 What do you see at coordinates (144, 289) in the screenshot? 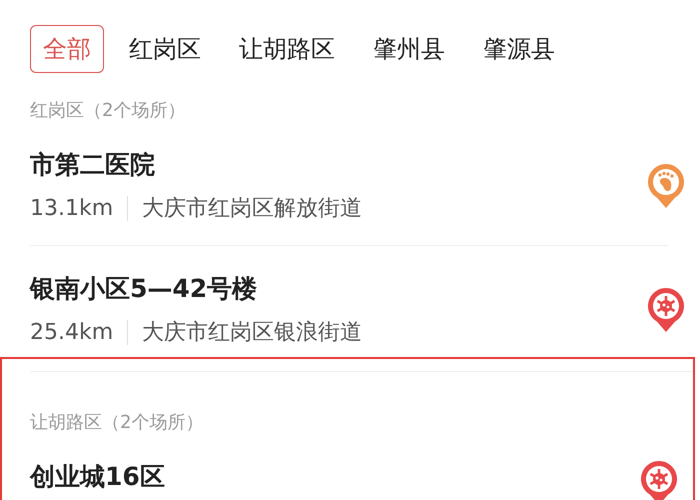
I see `place-name: 银南小区5—42号楼` at bounding box center [144, 289].